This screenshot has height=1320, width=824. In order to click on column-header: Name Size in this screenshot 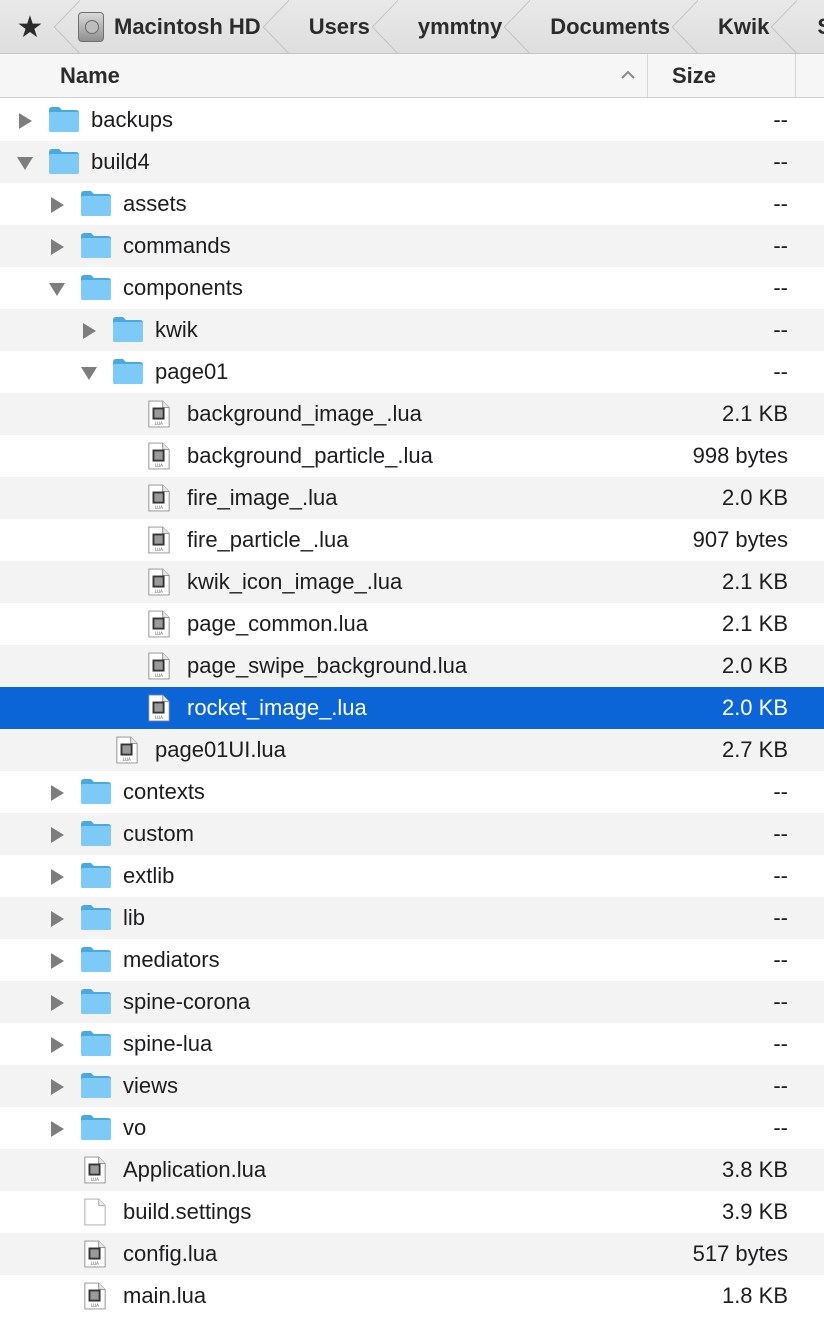, I will do `click(412, 76)`.